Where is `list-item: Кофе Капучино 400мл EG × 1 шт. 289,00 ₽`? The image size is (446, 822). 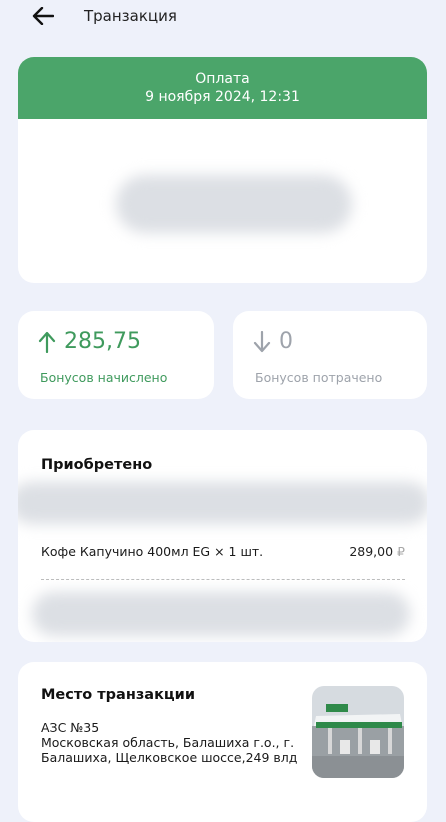 list-item: Кофе Капучино 400мл EG × 1 шт. 289,00 ₽ is located at coordinates (223, 551).